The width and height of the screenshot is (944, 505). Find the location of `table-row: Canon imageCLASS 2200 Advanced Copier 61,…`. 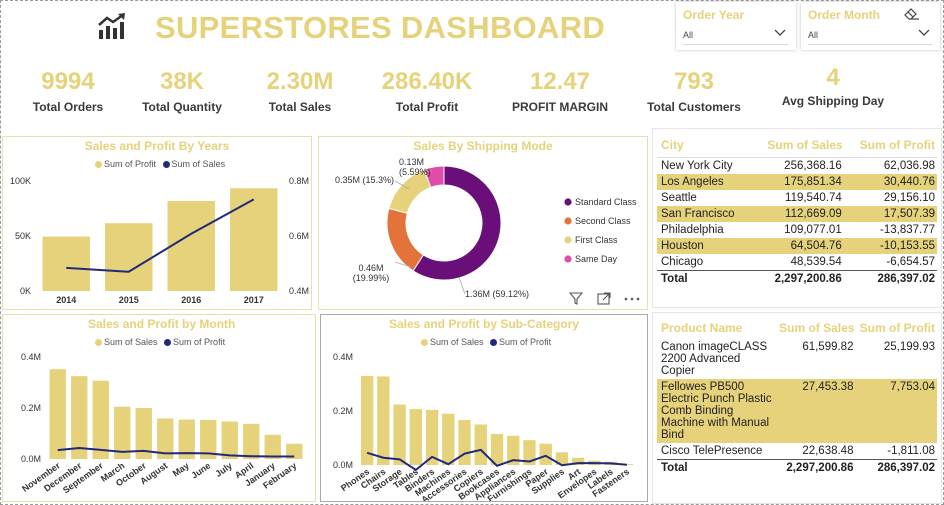

table-row: Canon imageCLASS 2200 Advanced Copier 61,… is located at coordinates (797, 359).